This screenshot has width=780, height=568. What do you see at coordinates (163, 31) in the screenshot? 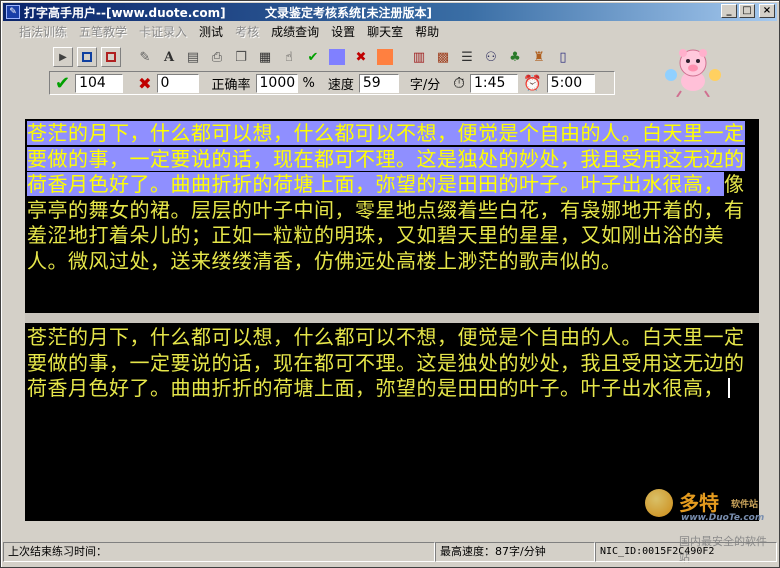
I see `menu-card-entry: 卡证录入` at bounding box center [163, 31].